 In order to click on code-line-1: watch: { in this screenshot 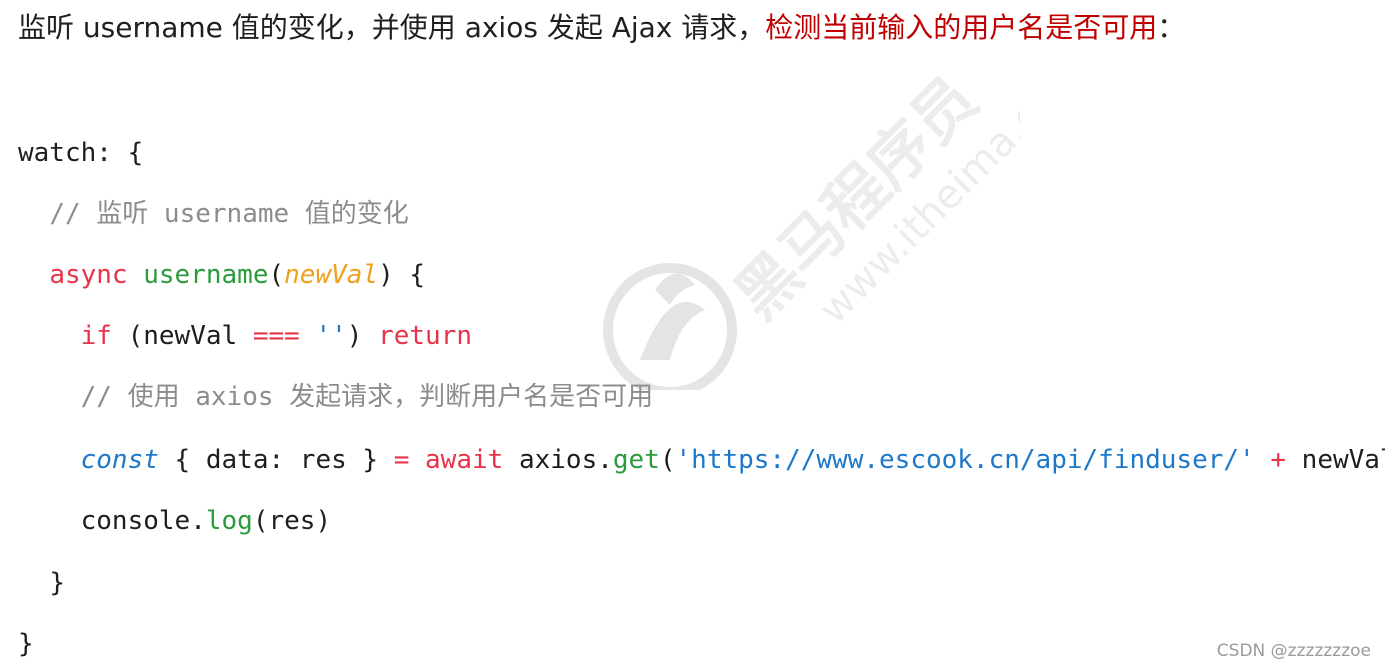, I will do `click(80, 153)`.